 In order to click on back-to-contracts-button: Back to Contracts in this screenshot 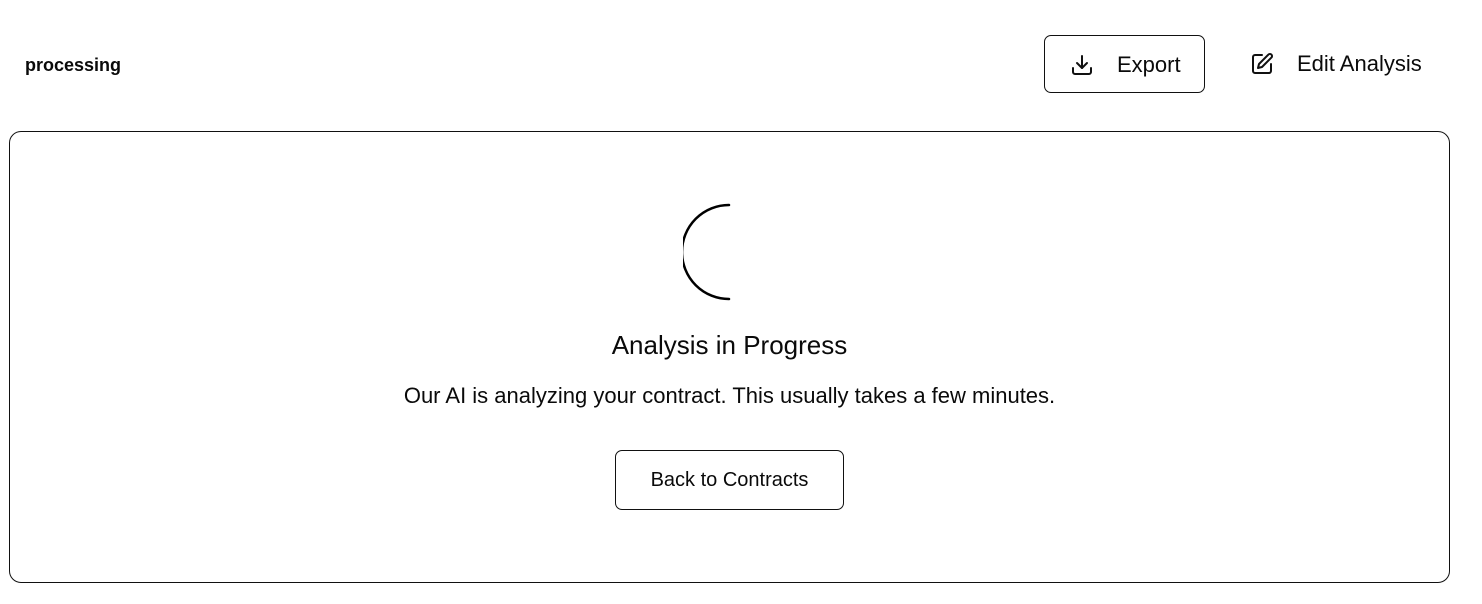, I will do `click(729, 480)`.